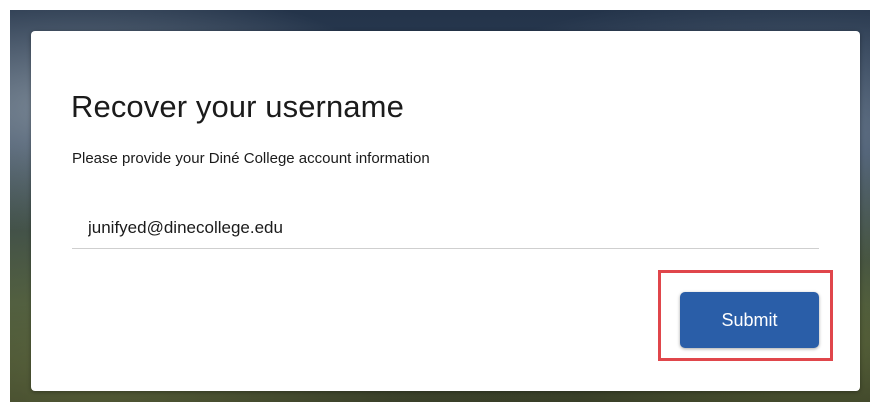  I want to click on submit-button: Submit, so click(749, 320).